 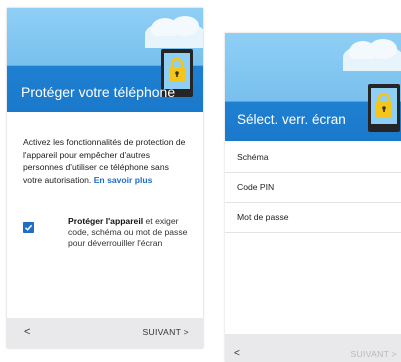 I want to click on page-title: Protéger votre téléphone, so click(x=98, y=92).